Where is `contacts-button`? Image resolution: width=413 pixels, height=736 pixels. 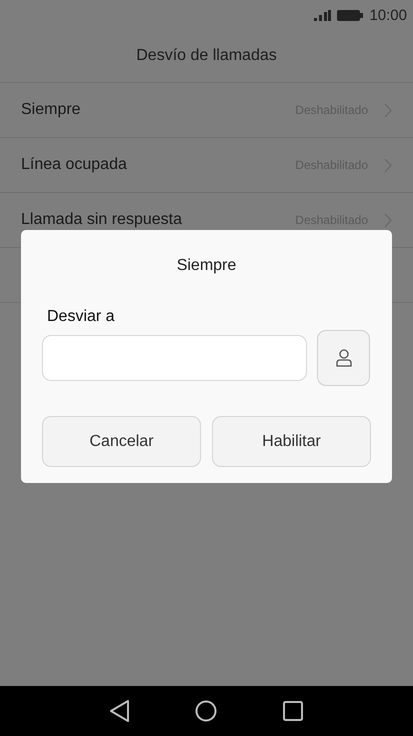
contacts-button is located at coordinates (343, 358).